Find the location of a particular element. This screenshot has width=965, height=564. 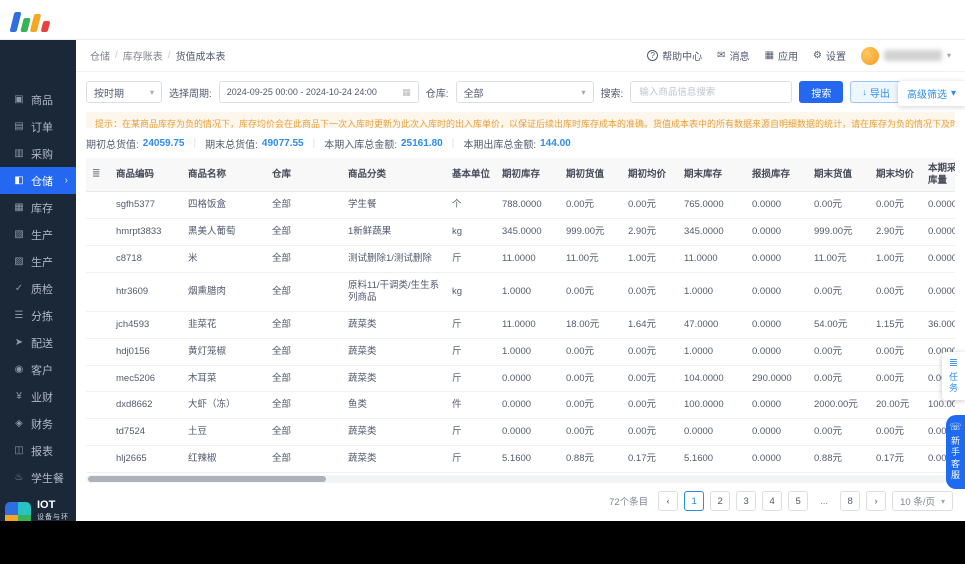

warehouse-select: 全部 ▾ is located at coordinates (524, 92).